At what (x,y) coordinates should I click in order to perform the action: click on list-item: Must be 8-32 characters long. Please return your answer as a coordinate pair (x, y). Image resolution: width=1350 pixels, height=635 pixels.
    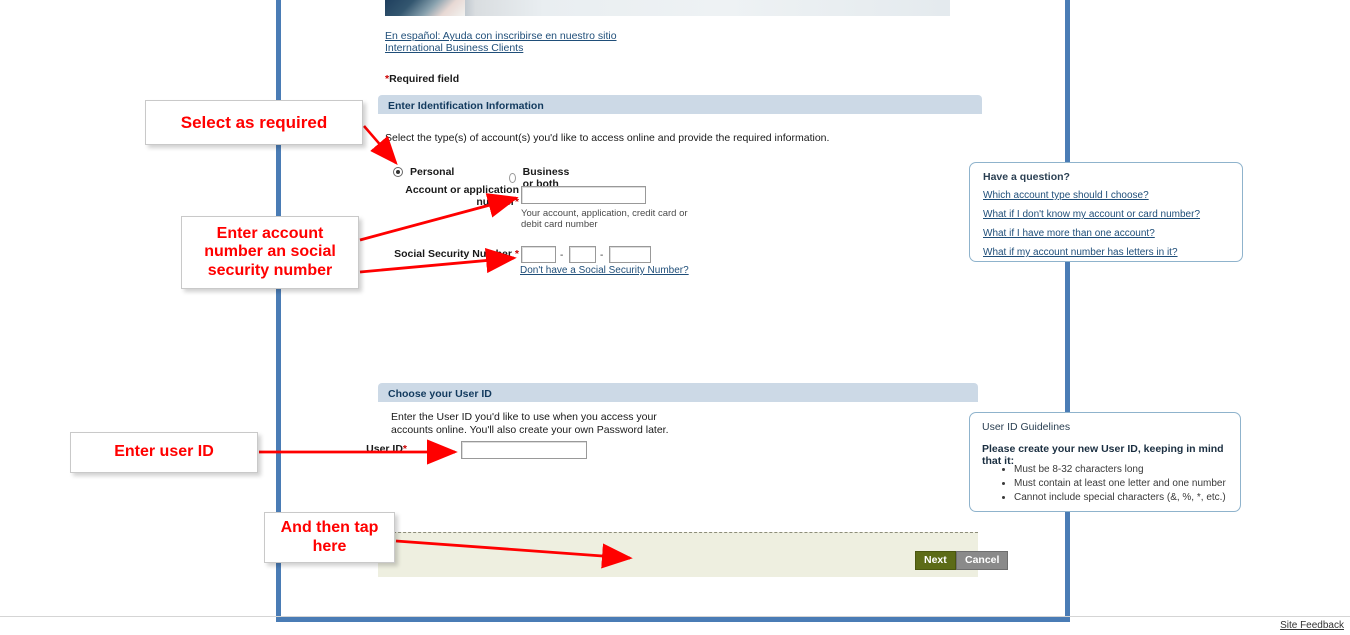
    Looking at the image, I should click on (1120, 469).